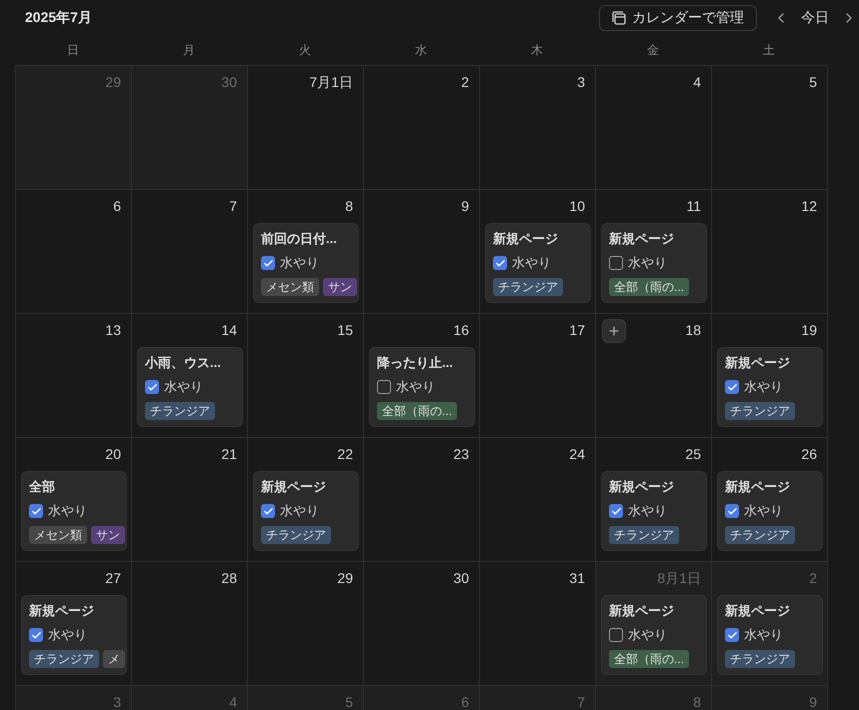  I want to click on day-cell: 24, so click(538, 500).